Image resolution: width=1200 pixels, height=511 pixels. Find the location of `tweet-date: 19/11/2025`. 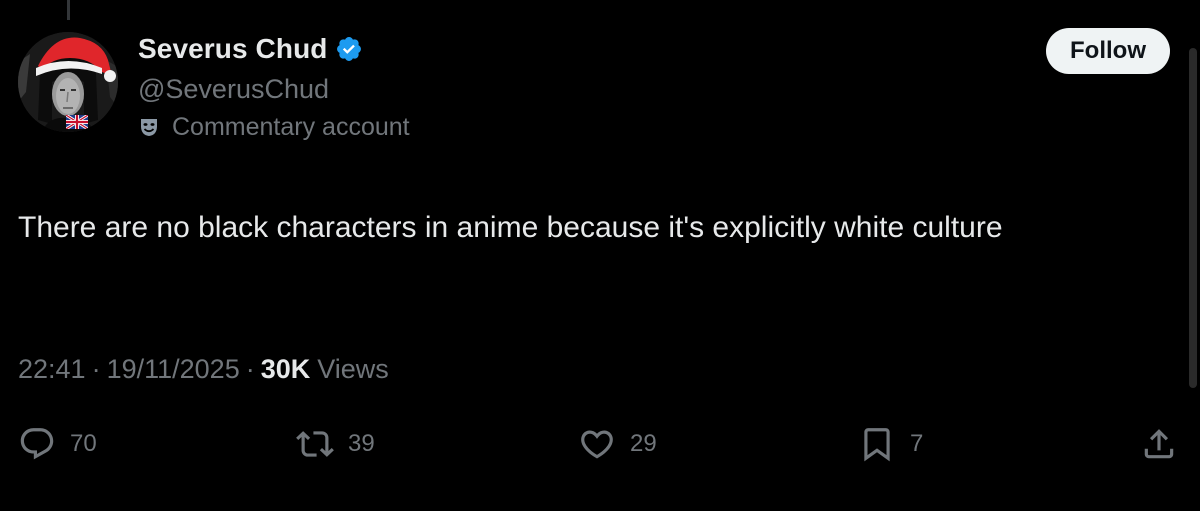

tweet-date: 19/11/2025 is located at coordinates (173, 369).